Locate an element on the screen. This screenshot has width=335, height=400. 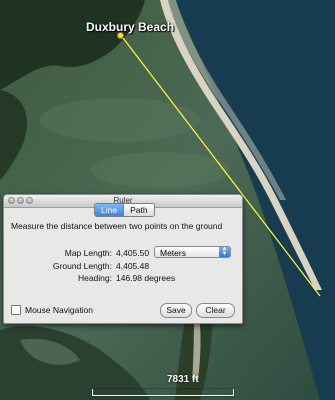
tab-path: Path is located at coordinates (138, 210).